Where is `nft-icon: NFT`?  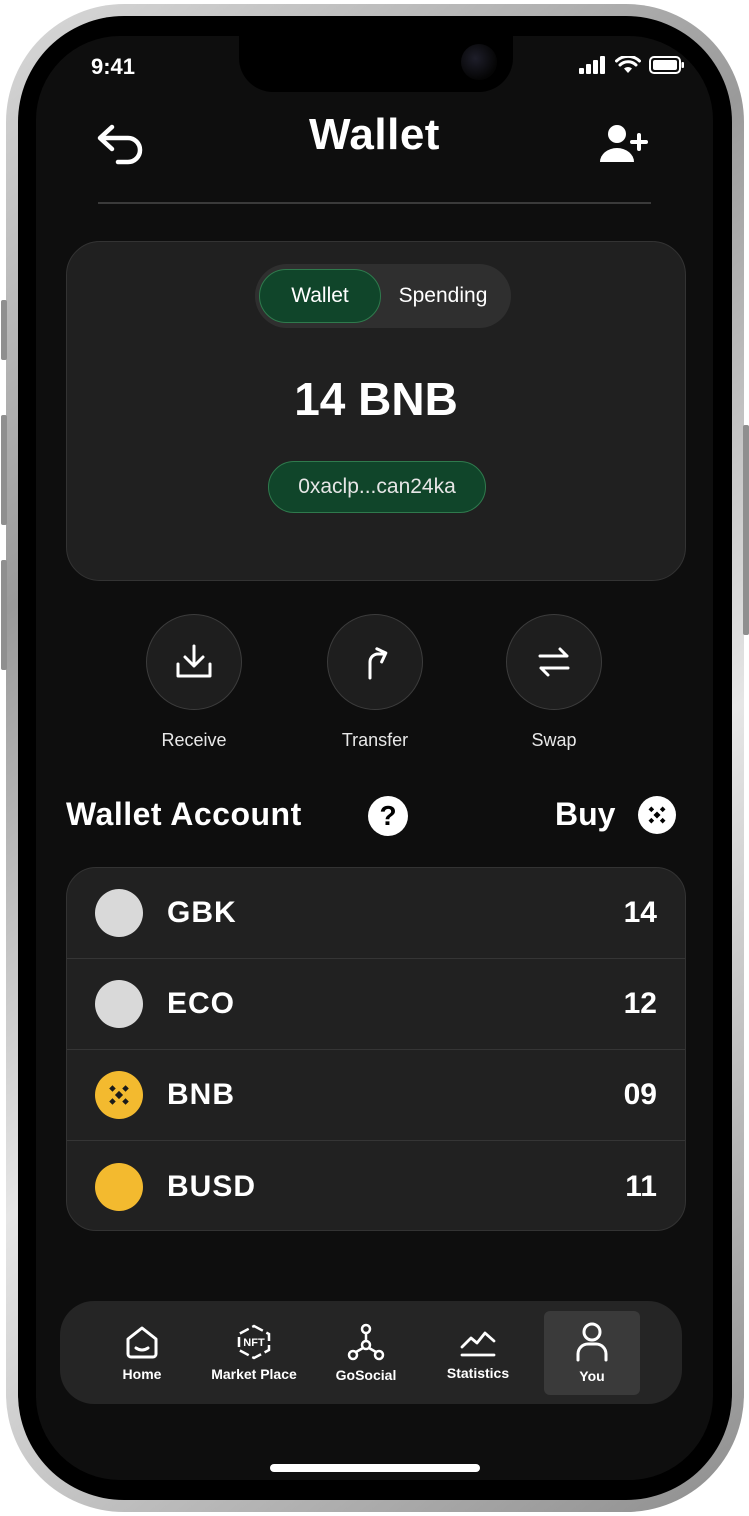 nft-icon: NFT is located at coordinates (254, 1341).